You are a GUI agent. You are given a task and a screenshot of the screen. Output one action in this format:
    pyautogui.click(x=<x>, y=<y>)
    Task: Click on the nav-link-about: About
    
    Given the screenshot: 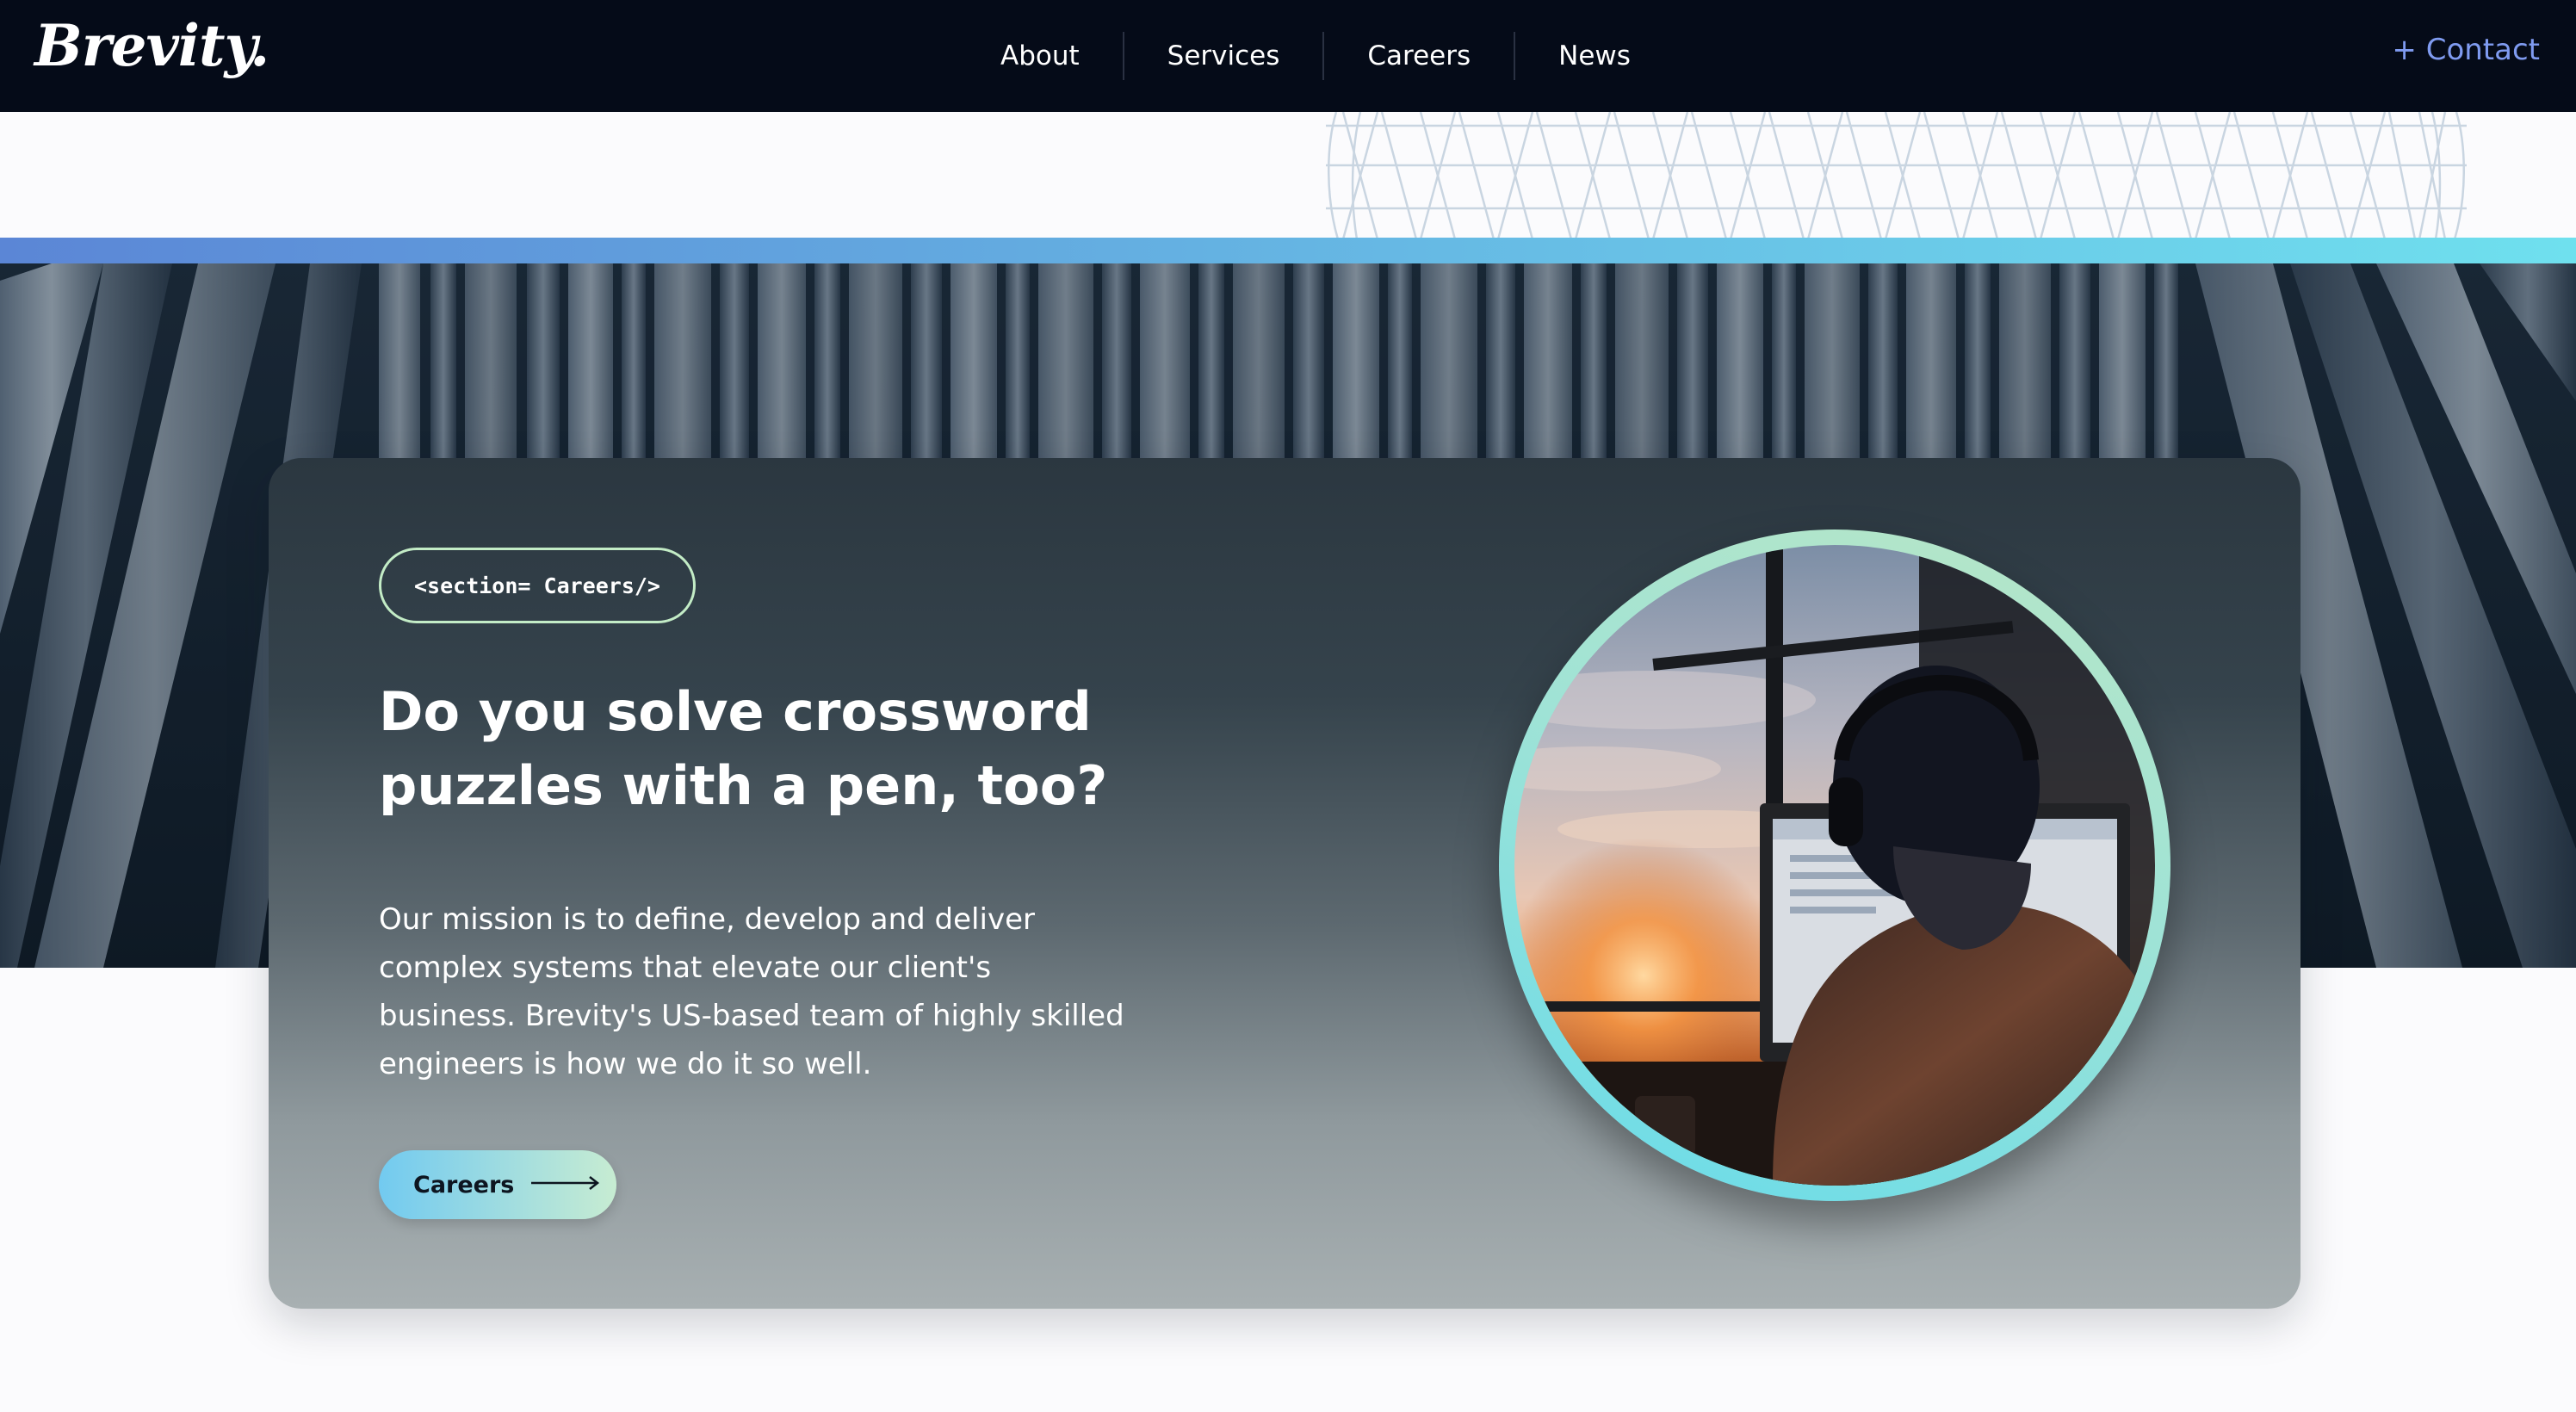 What is the action you would take?
    pyautogui.click(x=1040, y=55)
    